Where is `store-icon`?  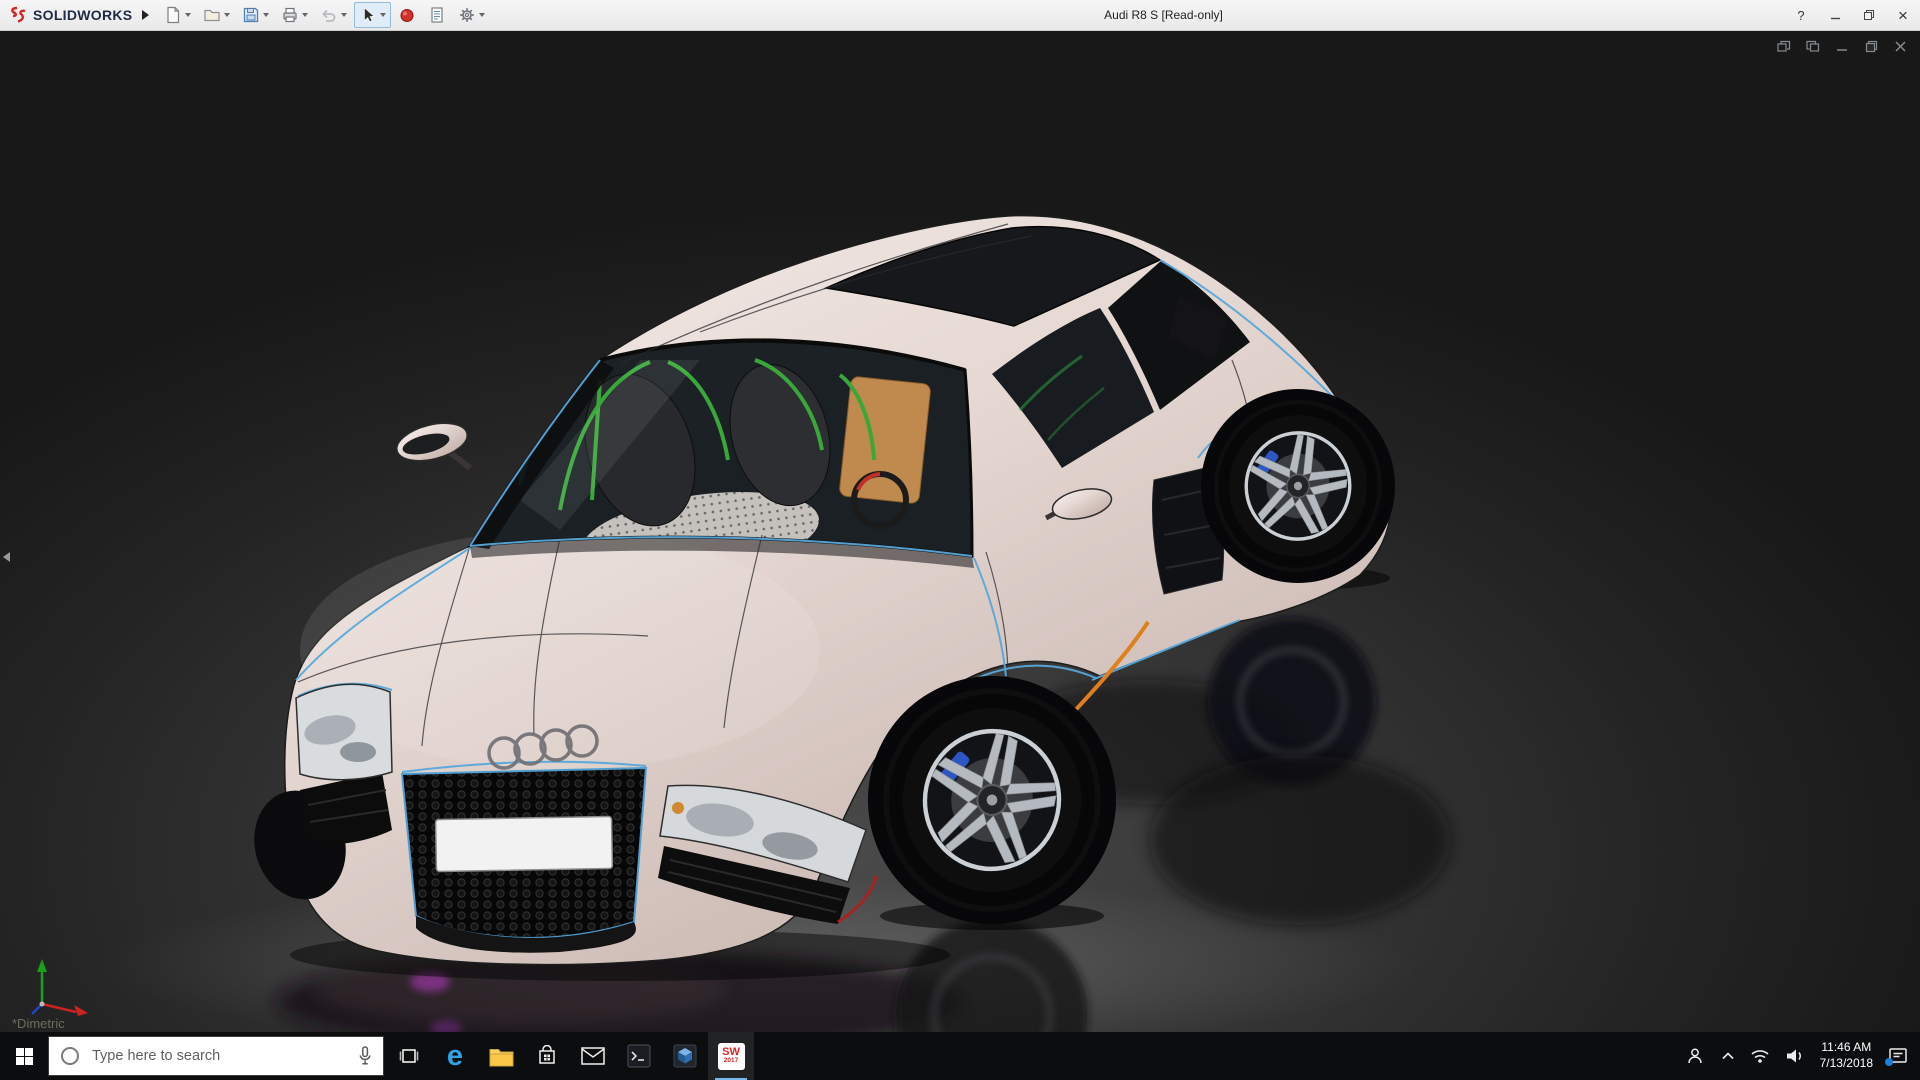 store-icon is located at coordinates (547, 1054).